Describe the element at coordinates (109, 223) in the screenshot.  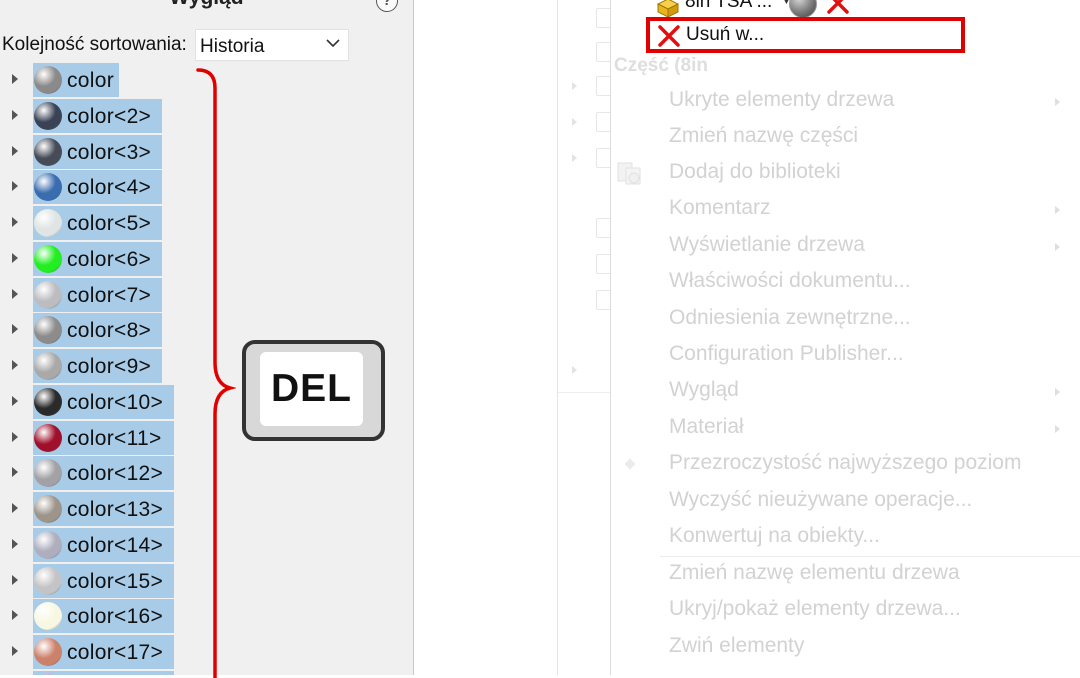
I see `appearance-label: color<5>` at that location.